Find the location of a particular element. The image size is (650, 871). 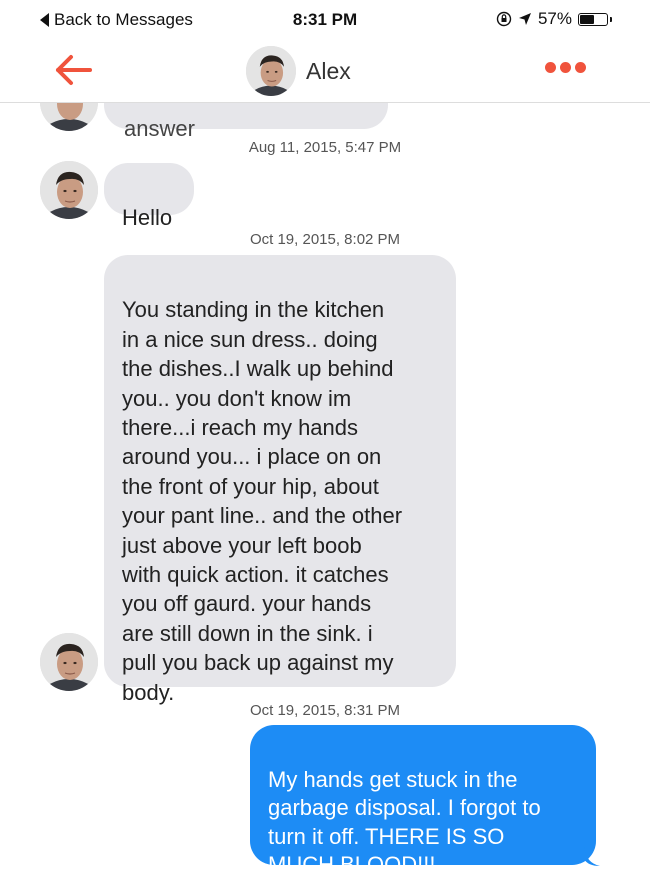

message-timestamp: Aug 11, 2015, 5:47 PM is located at coordinates (325, 147).